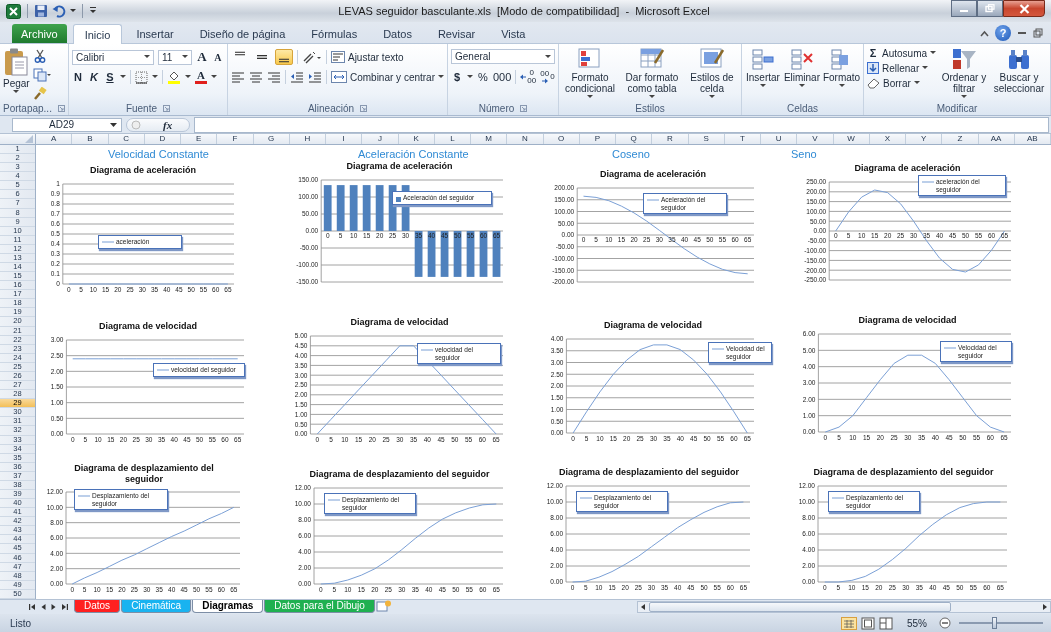 This screenshot has height=632, width=1051. I want to click on find-select-button: Buscar y seleccionar, so click(1019, 70).